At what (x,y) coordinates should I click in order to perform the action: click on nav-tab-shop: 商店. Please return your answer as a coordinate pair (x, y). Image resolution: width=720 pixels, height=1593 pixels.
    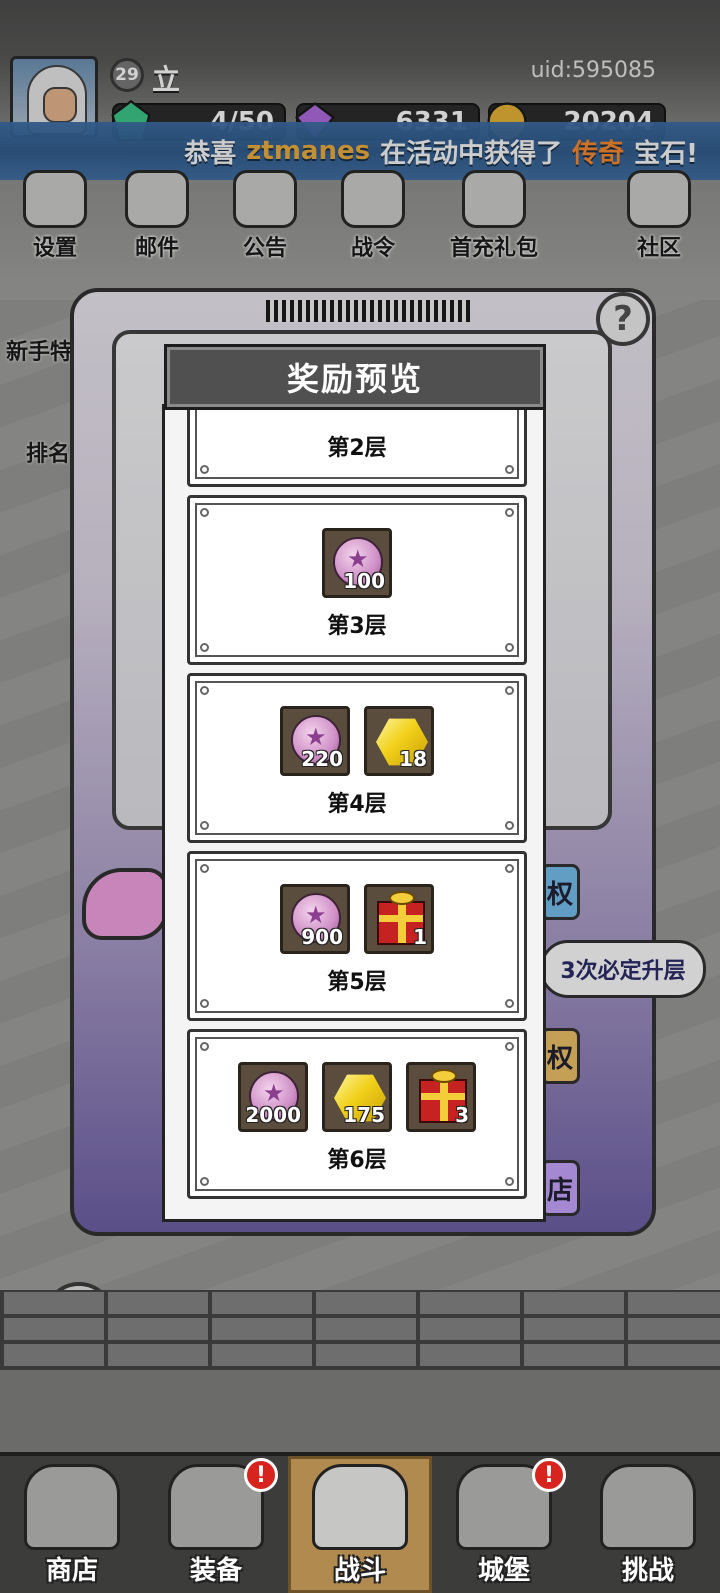
    Looking at the image, I should click on (72, 1524).